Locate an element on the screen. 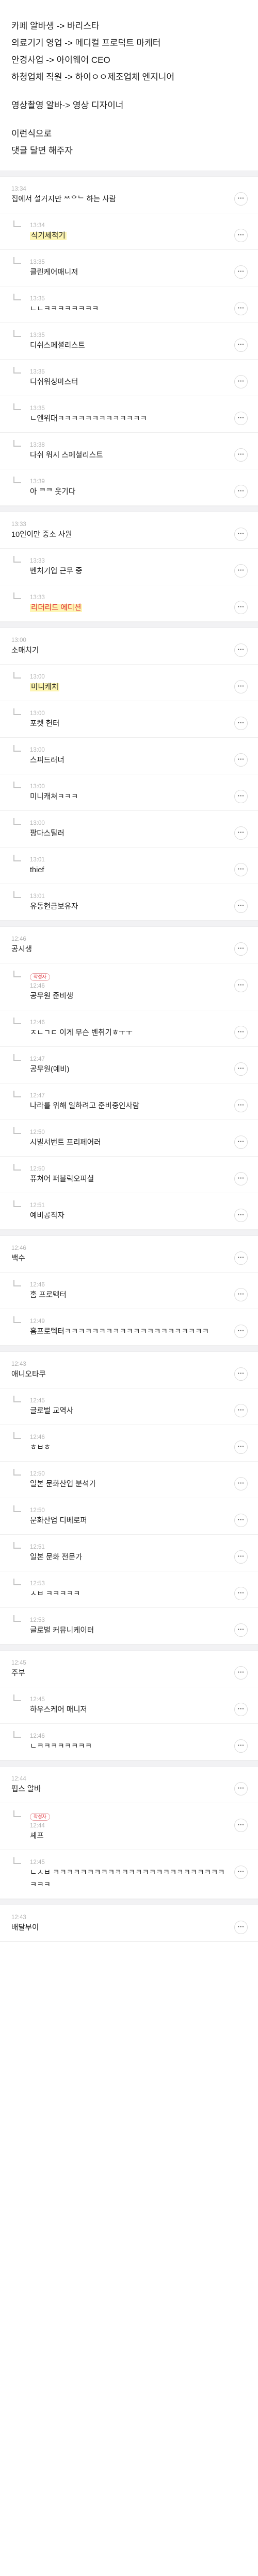 The width and height of the screenshot is (258, 2576). comment-text-content: 글로벌 커뮤니케이터 is located at coordinates (62, 1631).